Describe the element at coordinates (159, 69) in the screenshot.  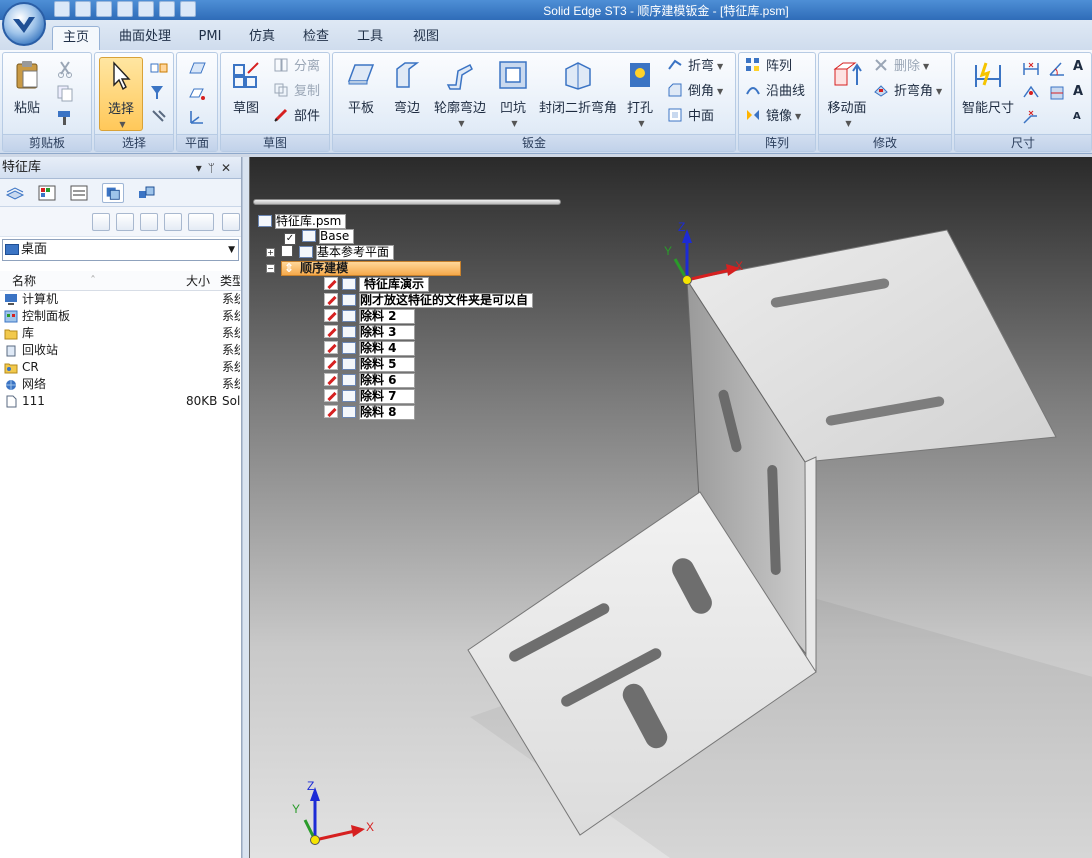
I see `select-box-icon` at that location.